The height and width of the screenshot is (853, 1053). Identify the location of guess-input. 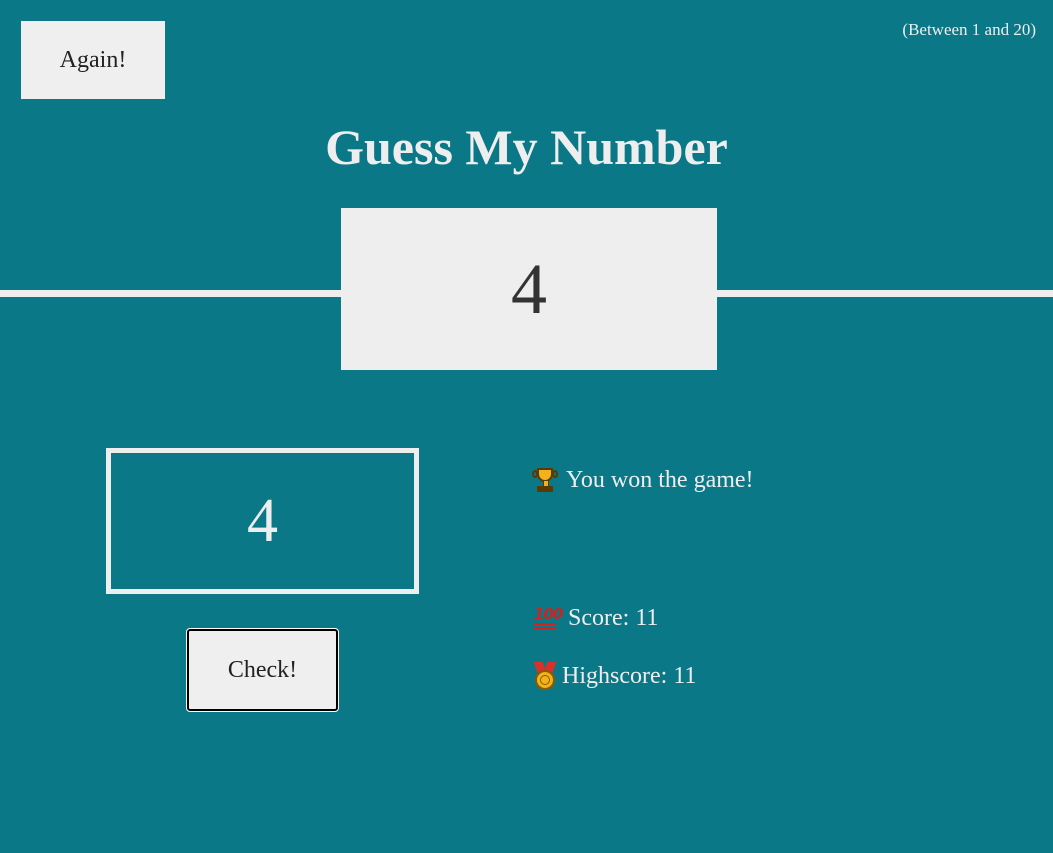
(262, 521).